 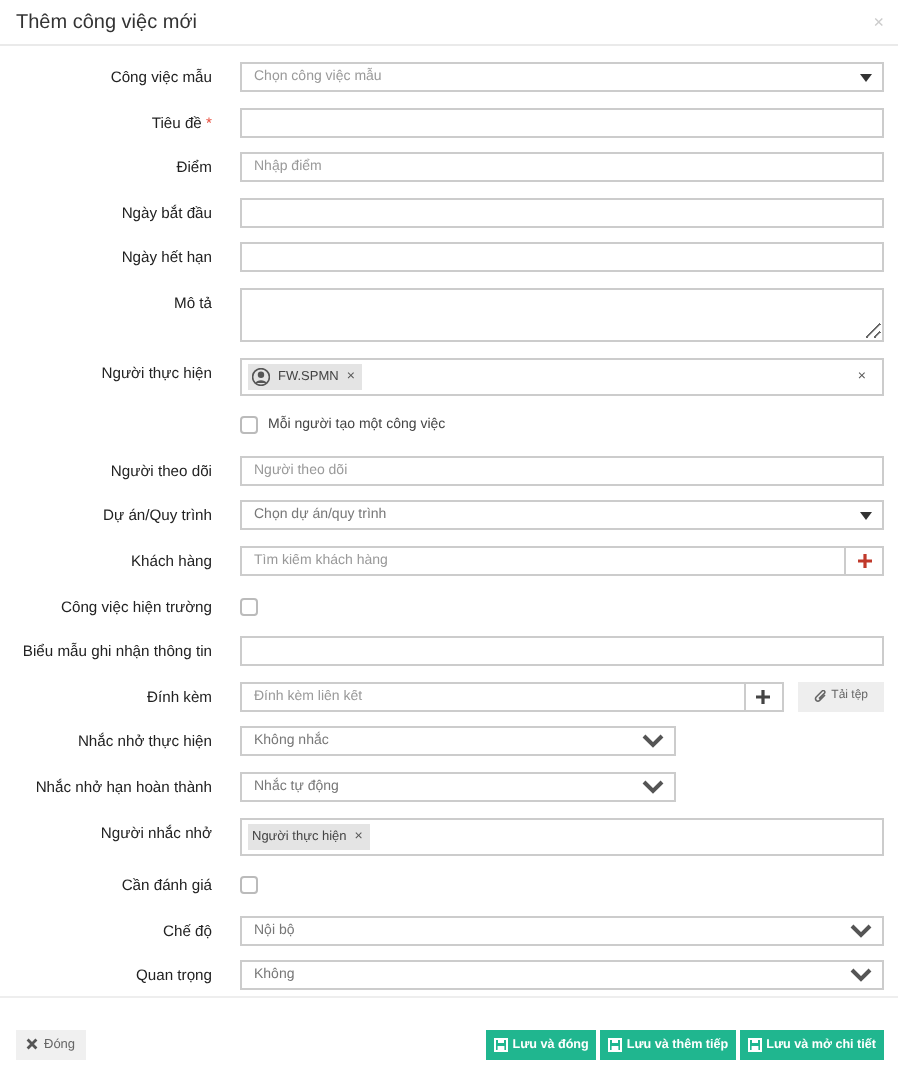 What do you see at coordinates (562, 314) in the screenshot?
I see `textarea-field` at bounding box center [562, 314].